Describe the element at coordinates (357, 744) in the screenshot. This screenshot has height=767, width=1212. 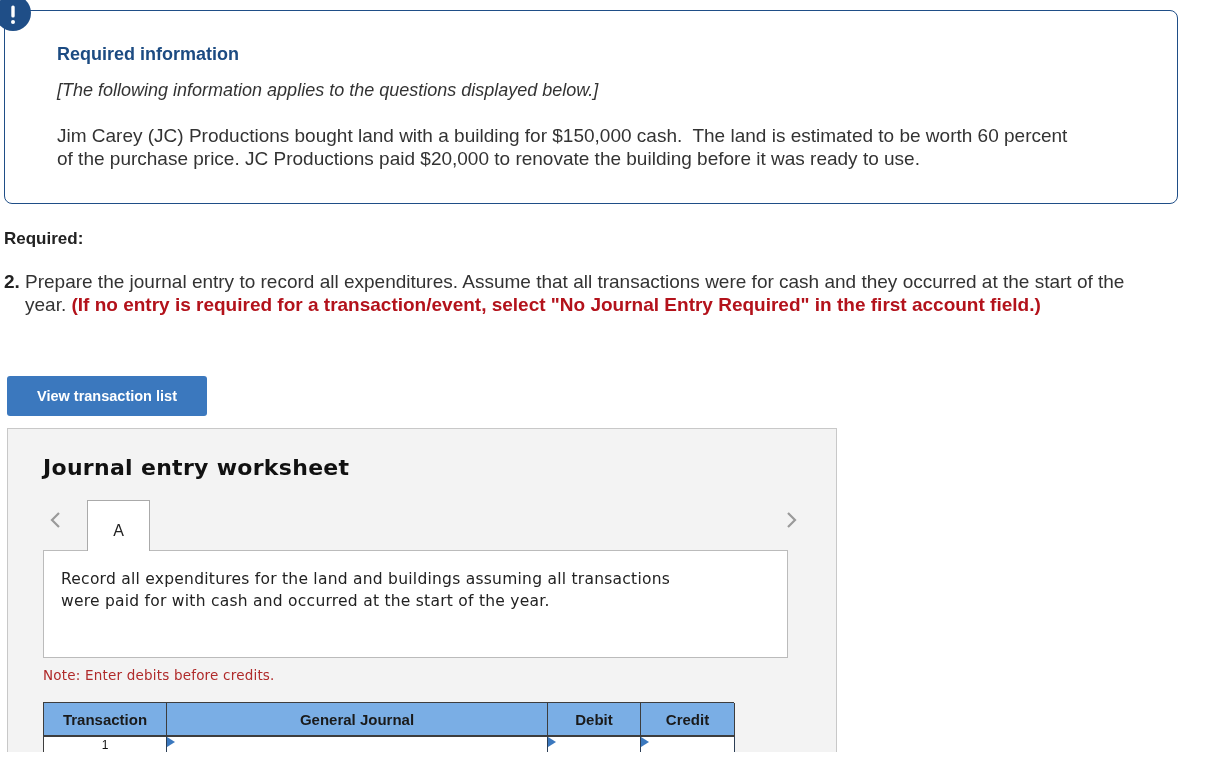
I see `account-field` at that location.